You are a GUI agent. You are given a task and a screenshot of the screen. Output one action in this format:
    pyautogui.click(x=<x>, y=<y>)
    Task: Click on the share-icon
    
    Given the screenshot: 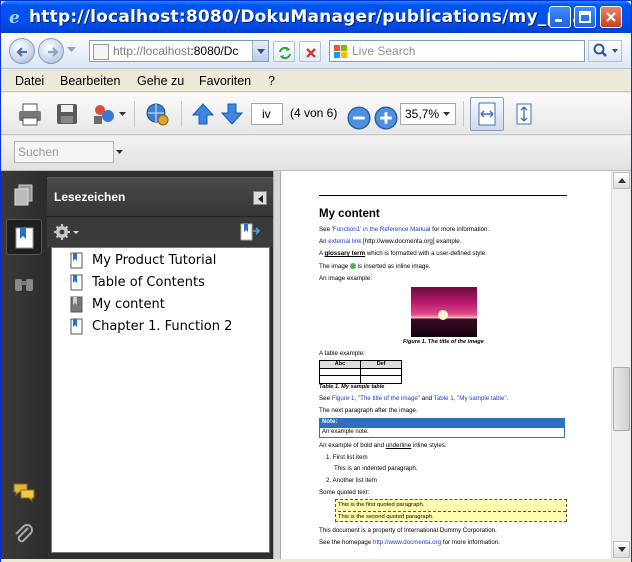 What is the action you would take?
    pyautogui.click(x=104, y=114)
    